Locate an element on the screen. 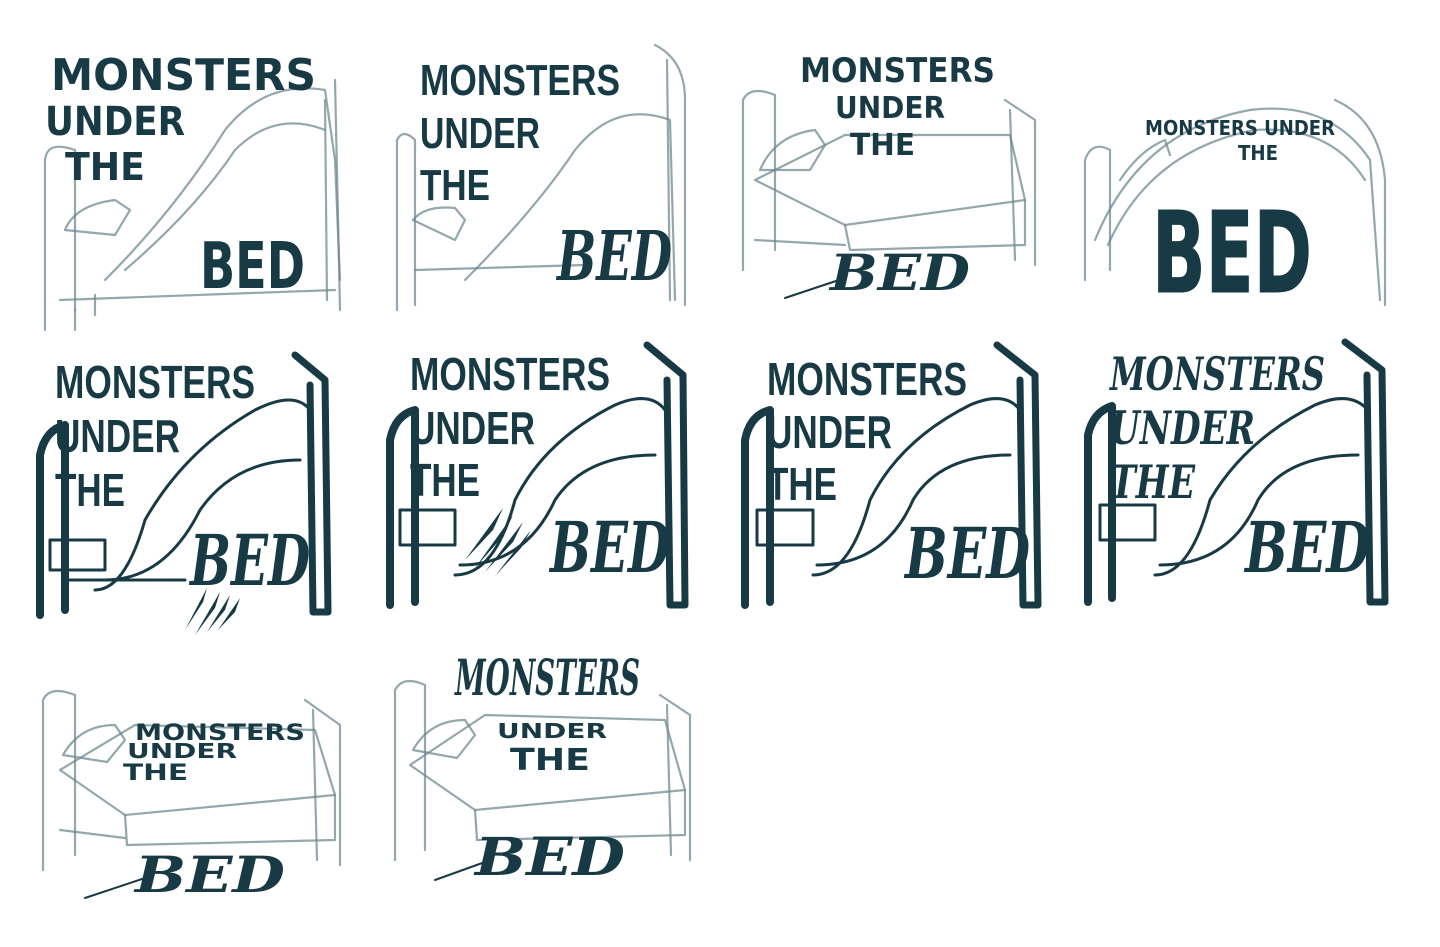 The width and height of the screenshot is (1440, 947). logo-concept-2: MONSTERS UNDER THE BED is located at coordinates (545, 190).